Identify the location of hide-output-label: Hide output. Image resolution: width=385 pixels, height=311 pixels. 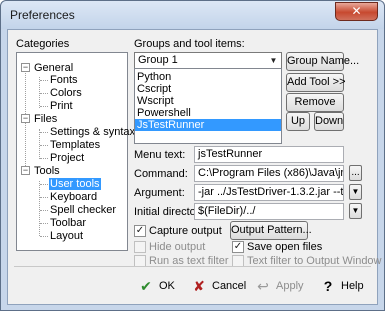
(177, 247).